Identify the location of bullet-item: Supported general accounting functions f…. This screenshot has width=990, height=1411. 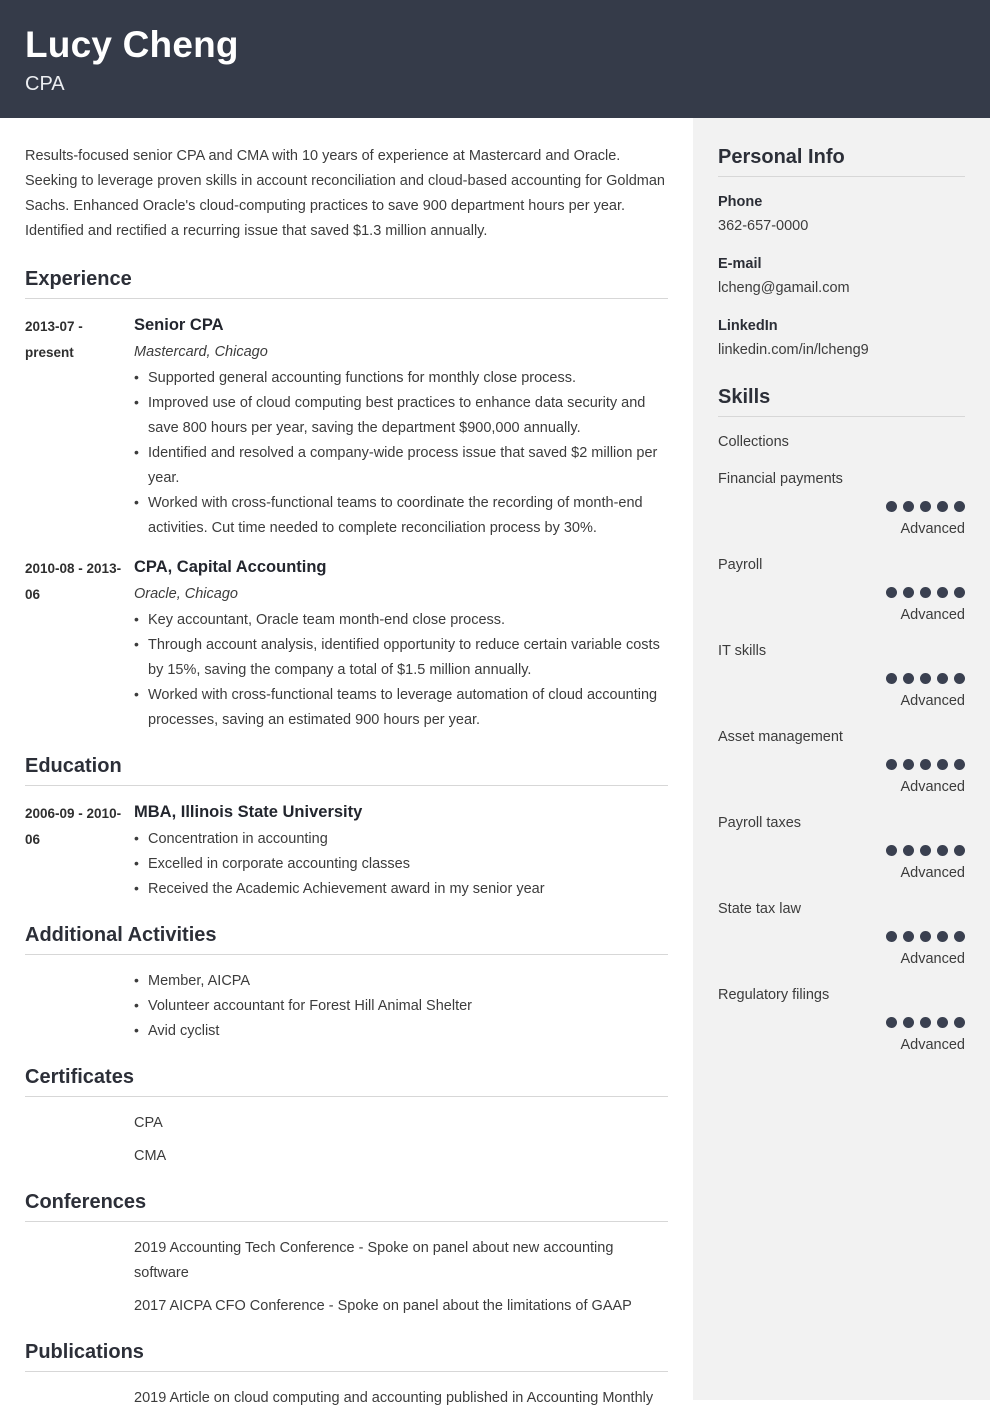
(401, 378).